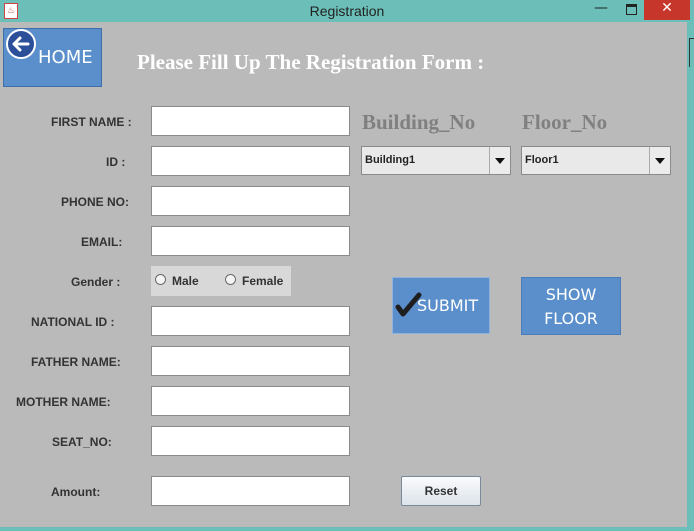  Describe the element at coordinates (690, 274) in the screenshot. I see `window-border-right` at that location.